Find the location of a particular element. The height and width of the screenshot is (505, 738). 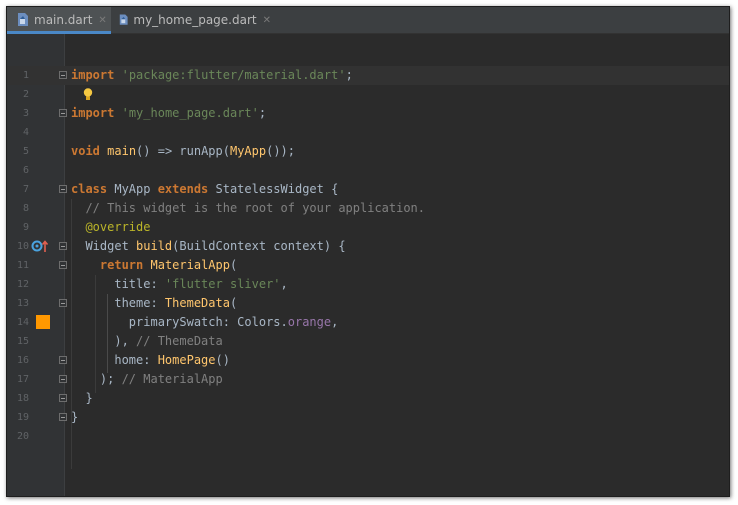

code-text: import 'package:flutter/material.dart'; is located at coordinates (212, 75).